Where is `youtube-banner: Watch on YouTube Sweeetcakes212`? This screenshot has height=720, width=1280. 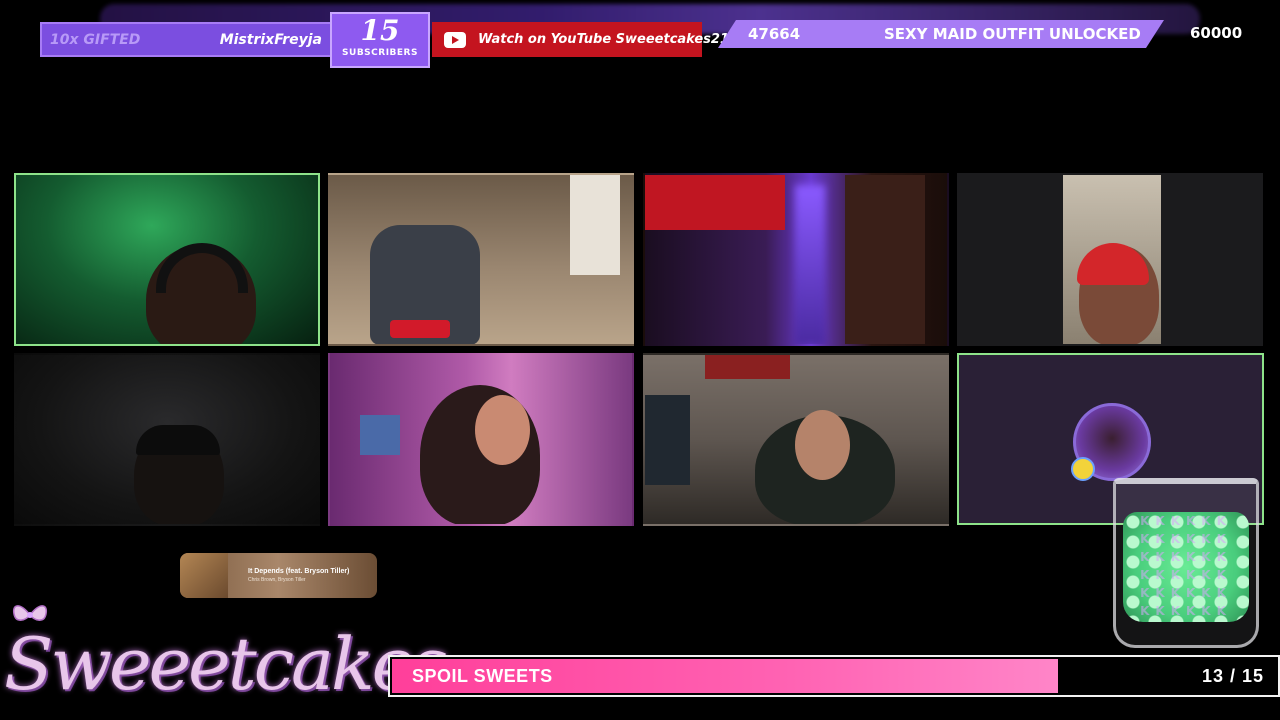 youtube-banner: Watch on YouTube Sweeetcakes212 is located at coordinates (585, 39).